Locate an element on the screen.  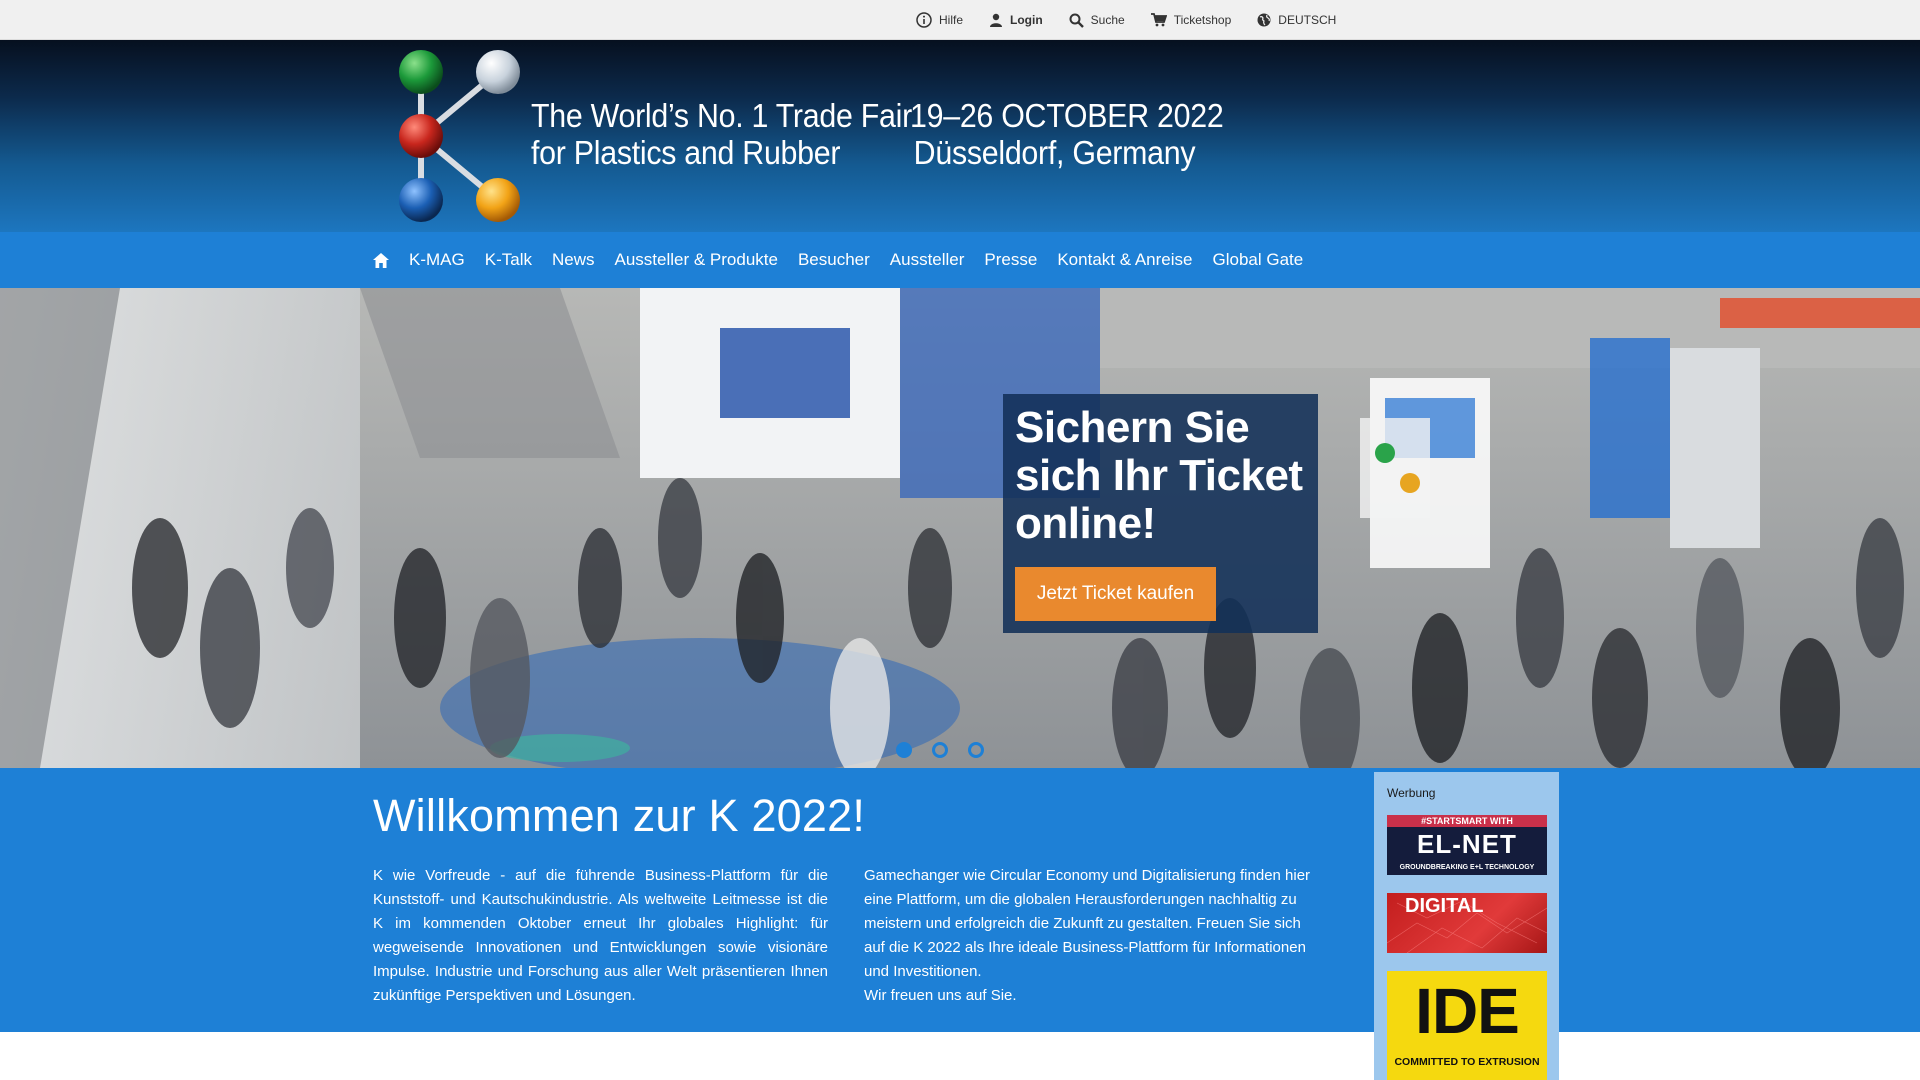
cart-icon is located at coordinates (1158, 20).